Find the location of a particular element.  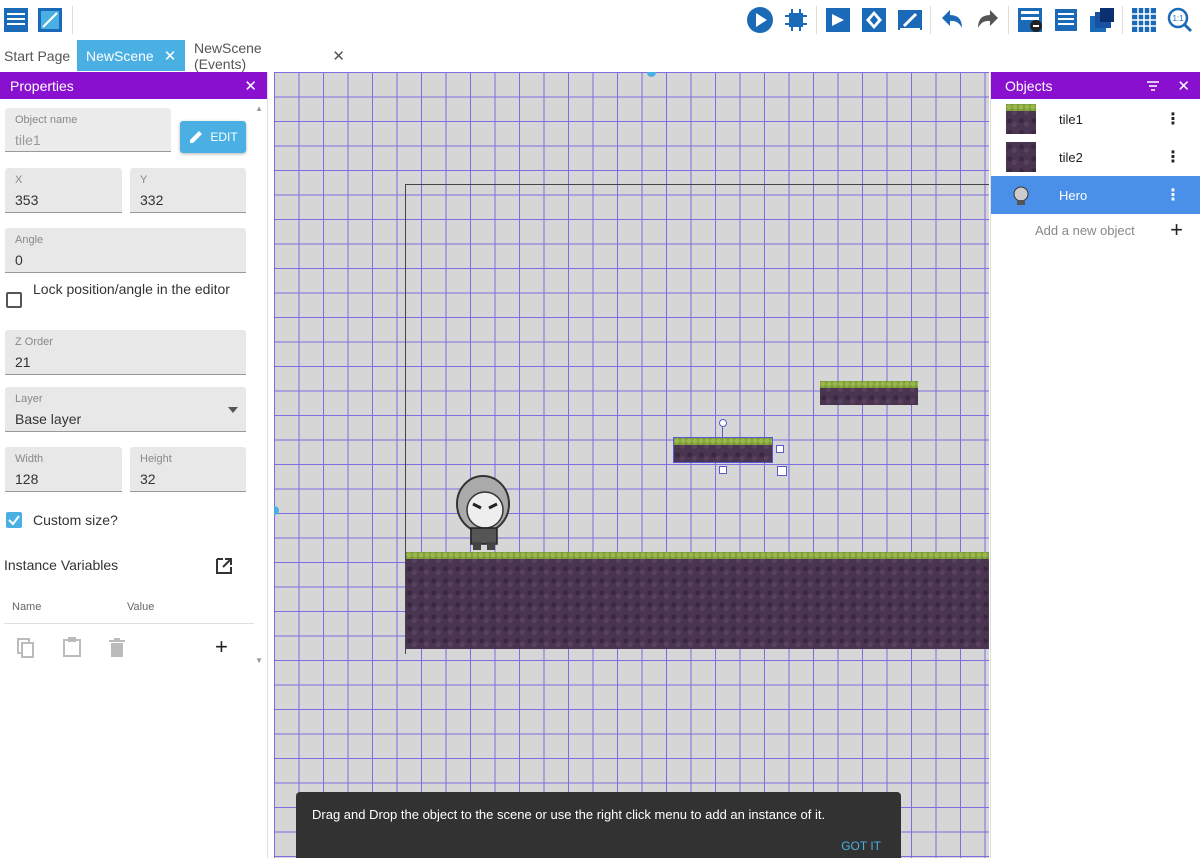

scene-bound-top is located at coordinates (697, 184).